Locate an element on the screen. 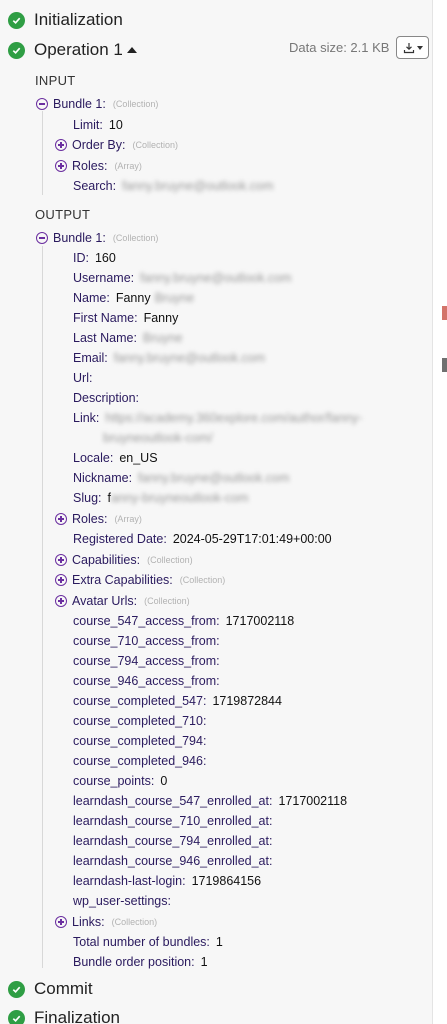 Image resolution: width=447 pixels, height=1024 pixels. field-capabilities: Capabilities: (Collection) is located at coordinates (124, 560).